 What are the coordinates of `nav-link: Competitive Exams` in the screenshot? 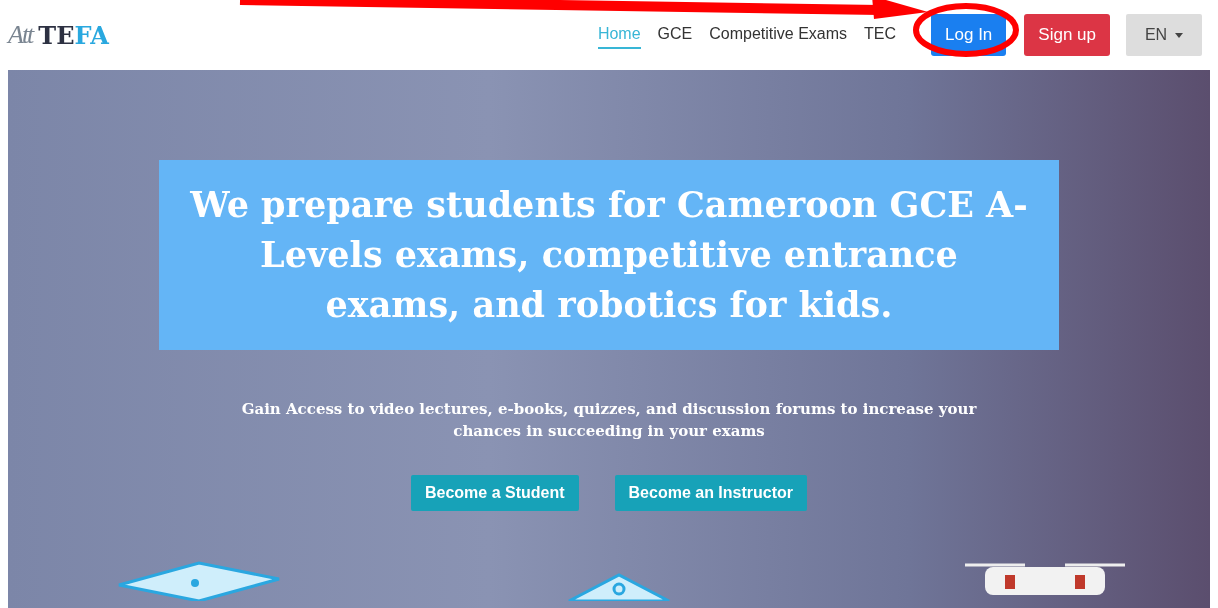 It's located at (778, 35).